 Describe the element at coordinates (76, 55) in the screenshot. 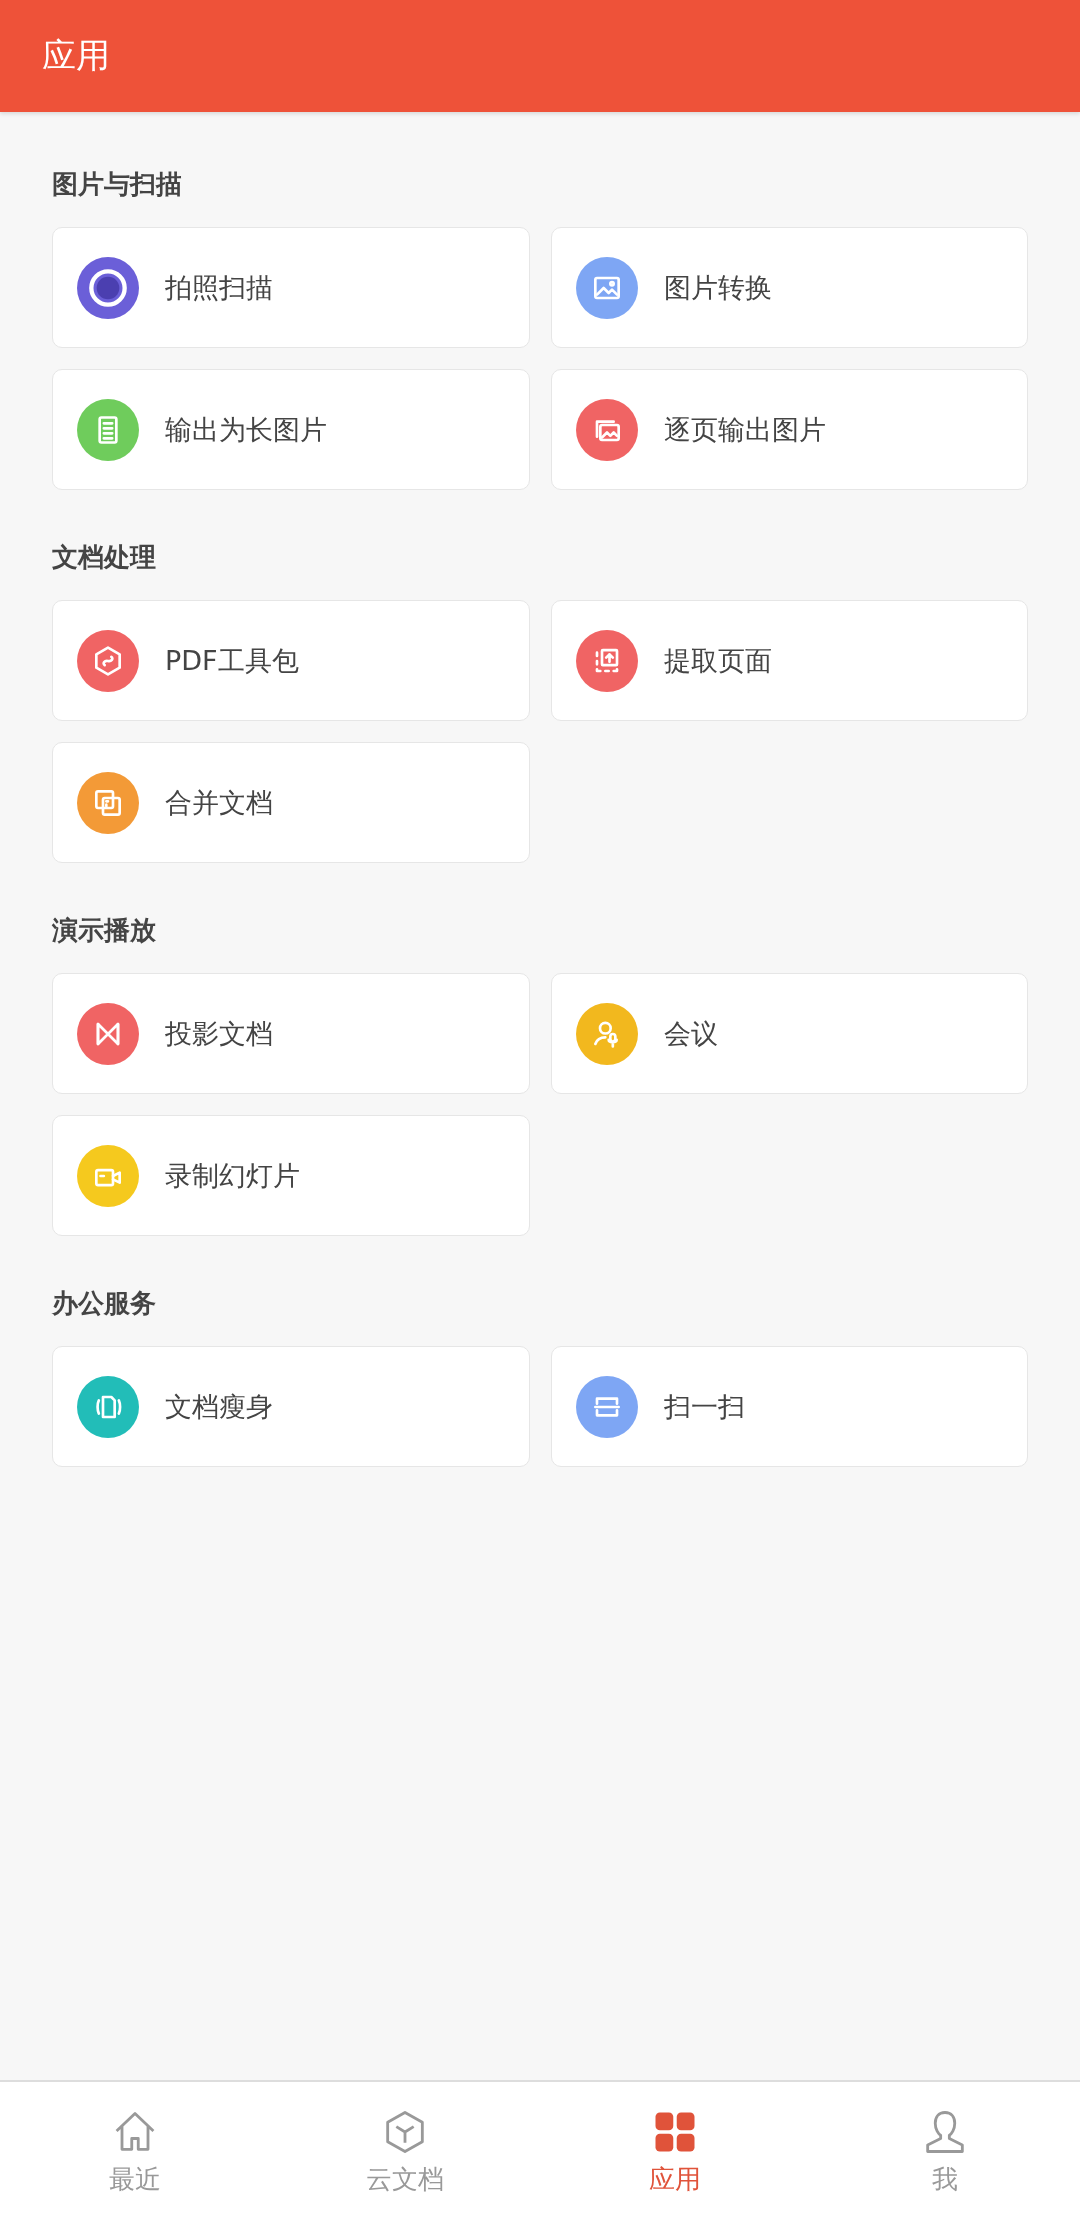

I see `page-title: 应用` at that location.